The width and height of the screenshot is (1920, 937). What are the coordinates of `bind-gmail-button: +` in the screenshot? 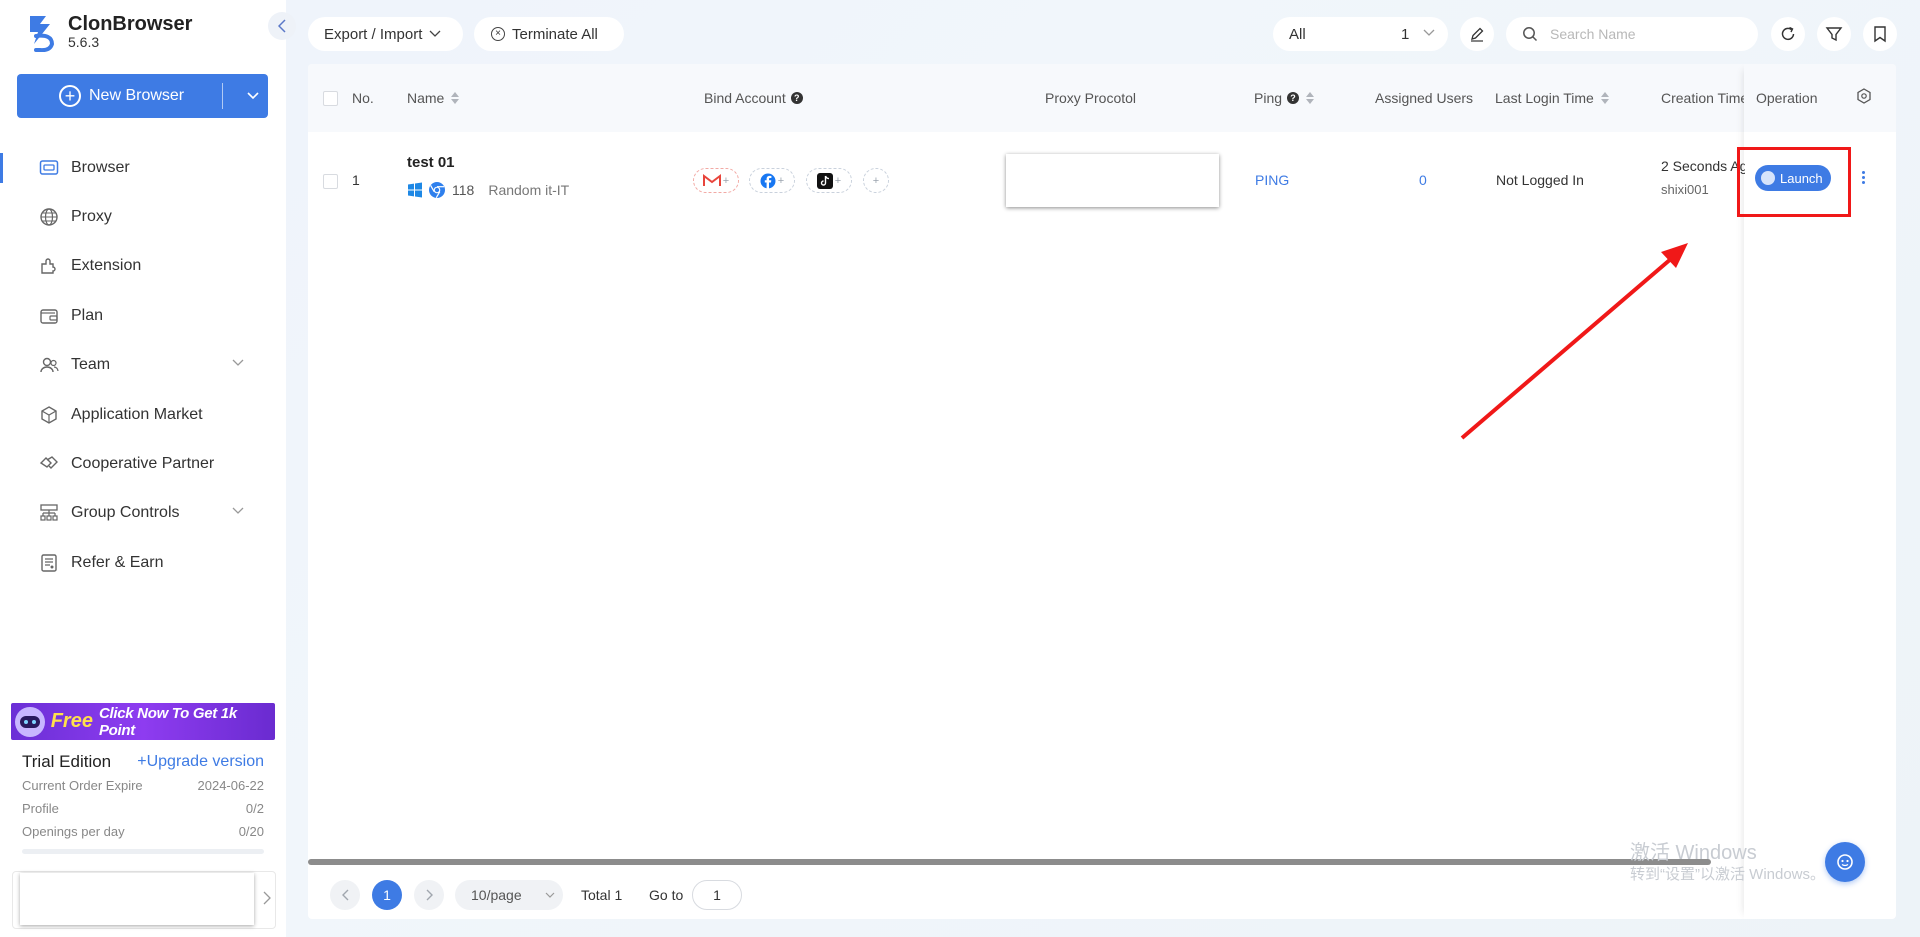 It's located at (716, 180).